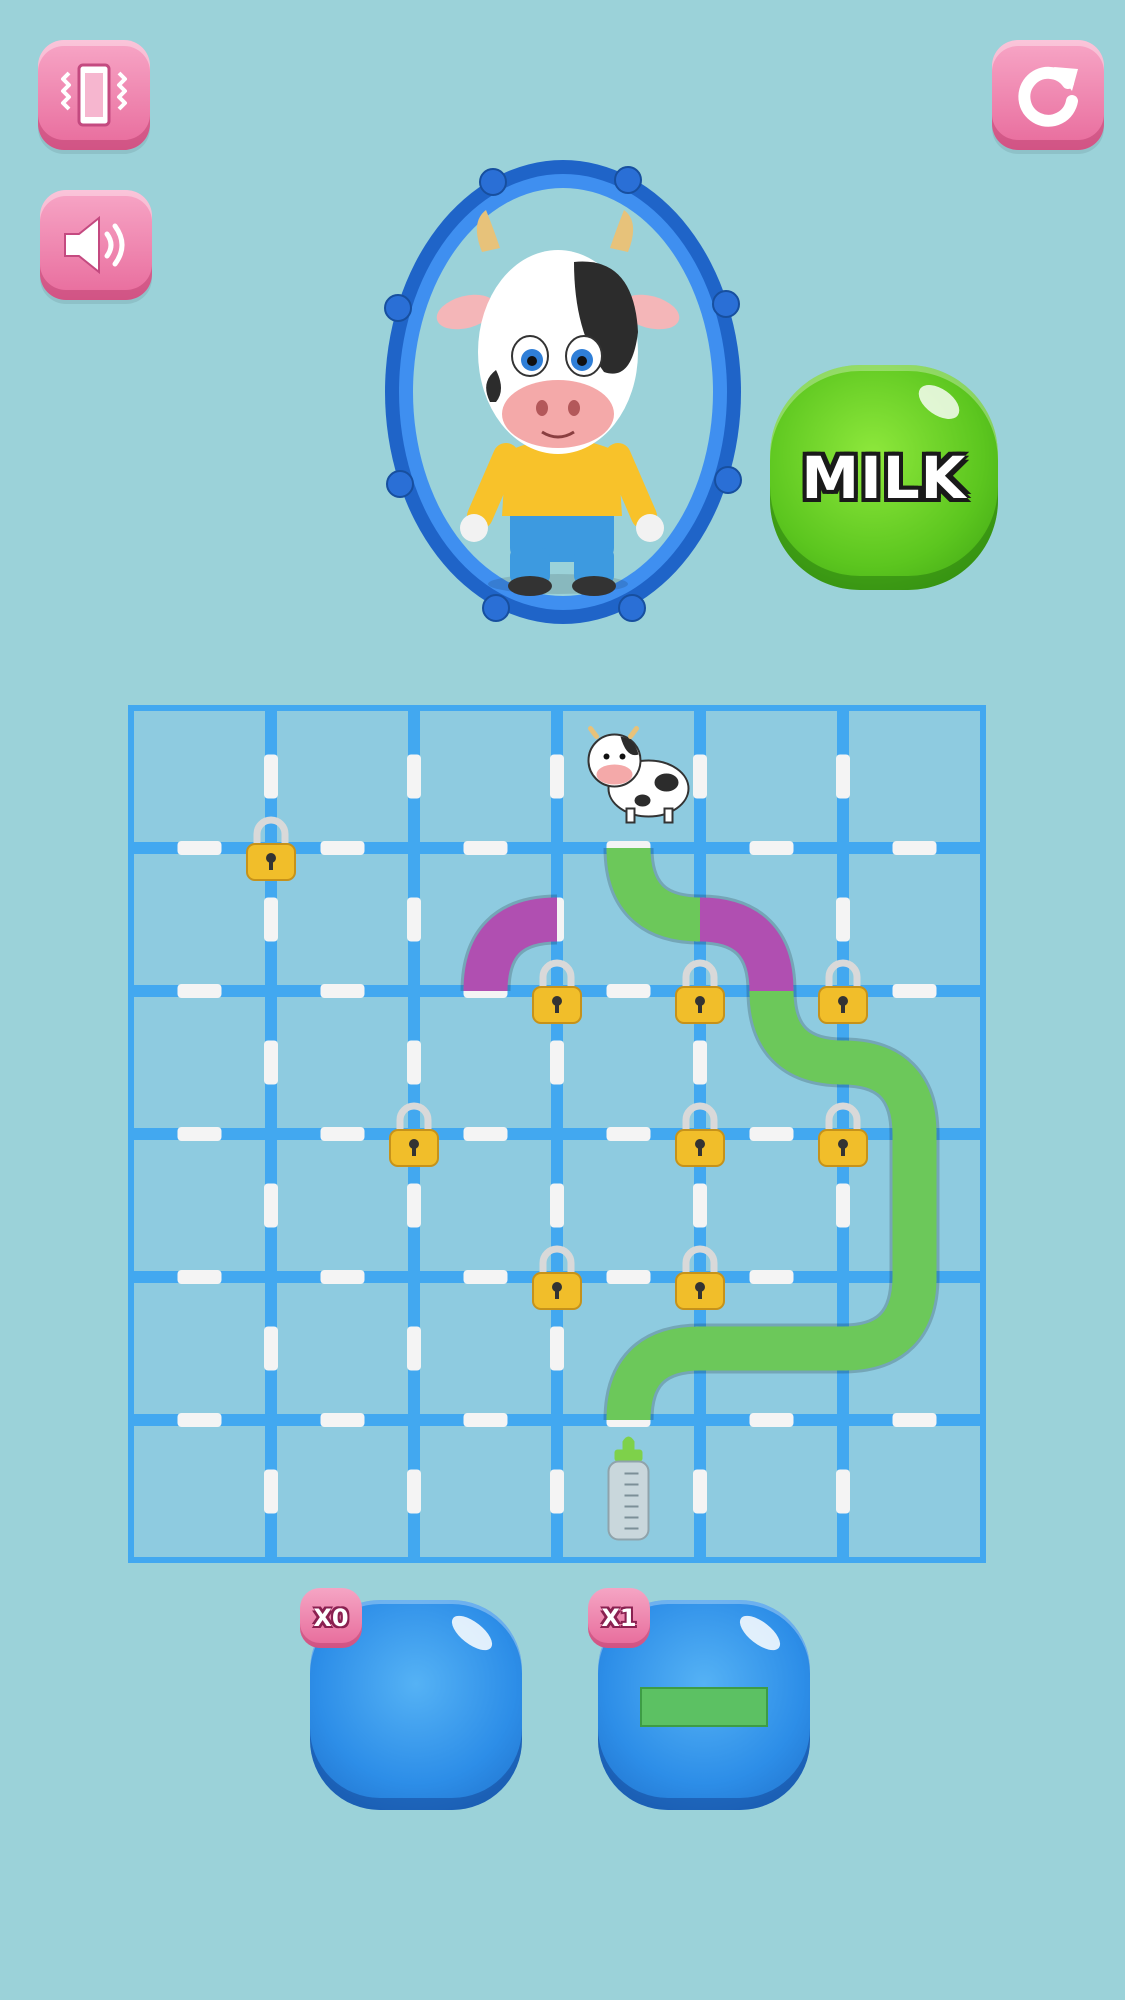  I want to click on tool-count-badge: X0, so click(331, 1618).